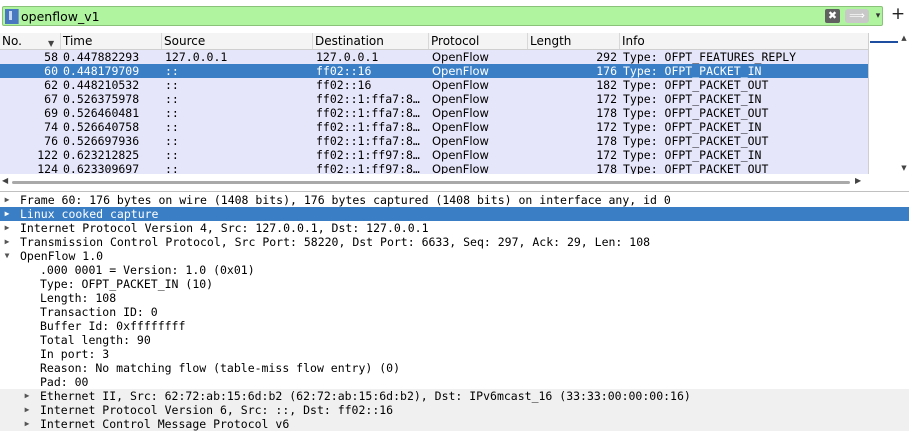 The image size is (909, 443). What do you see at coordinates (454, 298) in the screenshot?
I see `tree-item-field: Length: 108` at bounding box center [454, 298].